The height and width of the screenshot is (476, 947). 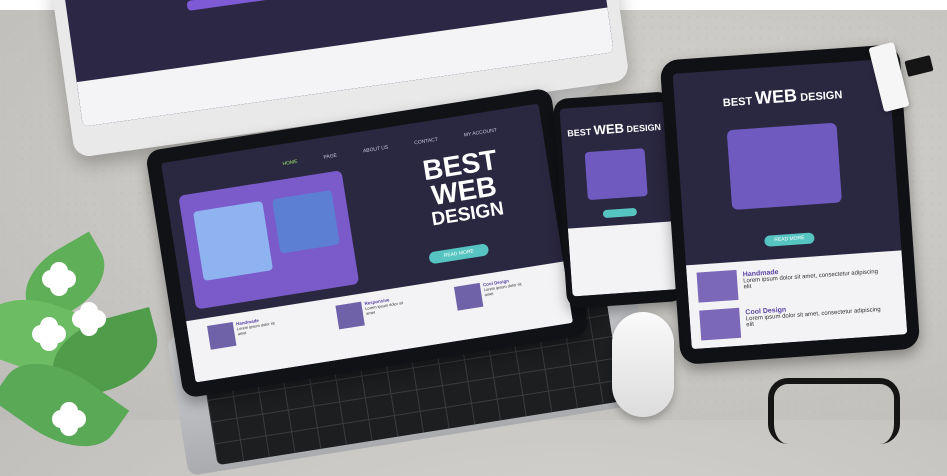 I want to click on illustration-panel-secondary, so click(x=305, y=221).